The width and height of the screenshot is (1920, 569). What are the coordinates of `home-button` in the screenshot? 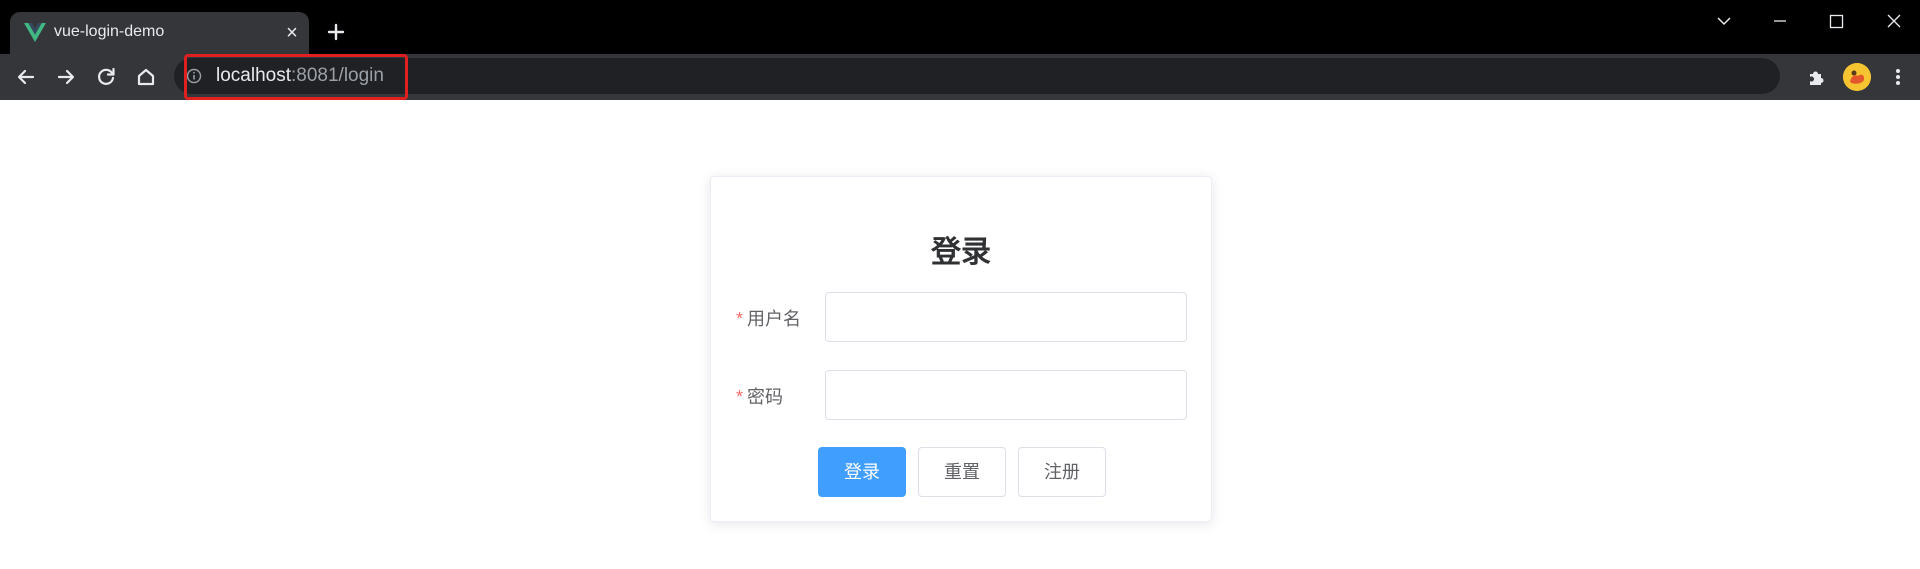 It's located at (146, 77).